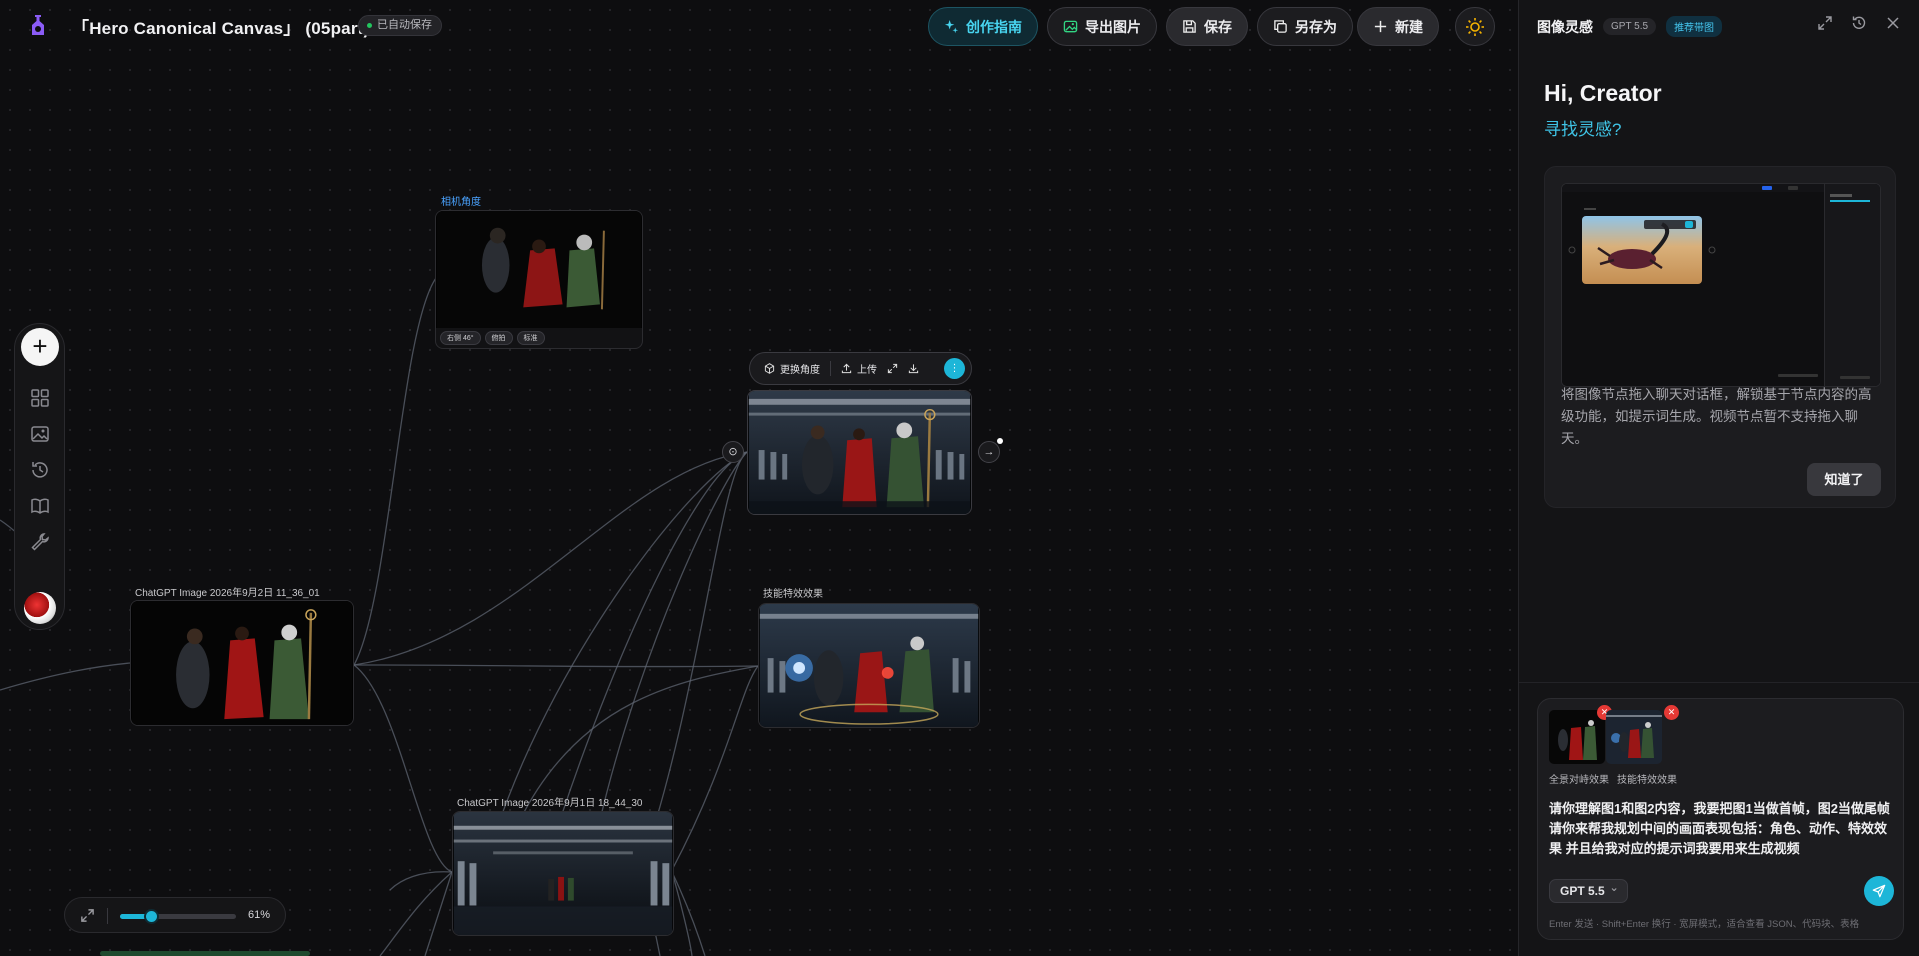 This screenshot has height=956, width=1919. Describe the element at coordinates (1305, 26) in the screenshot. I see `save-as-button: 另存为` at that location.